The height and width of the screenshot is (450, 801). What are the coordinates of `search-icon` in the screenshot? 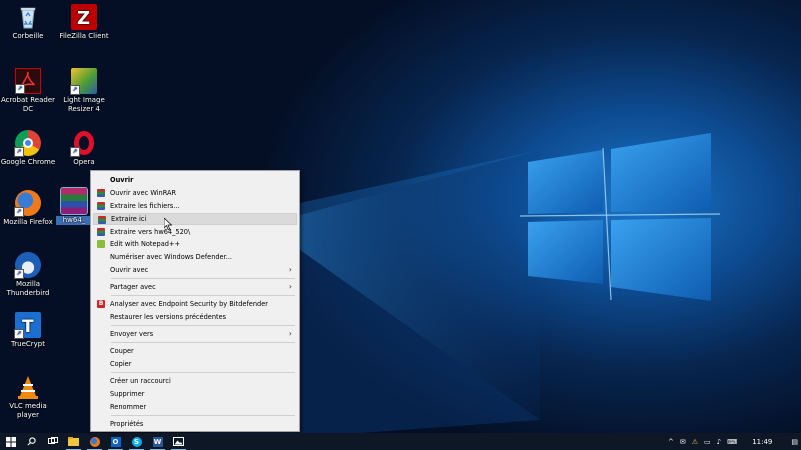 It's located at (31, 441).